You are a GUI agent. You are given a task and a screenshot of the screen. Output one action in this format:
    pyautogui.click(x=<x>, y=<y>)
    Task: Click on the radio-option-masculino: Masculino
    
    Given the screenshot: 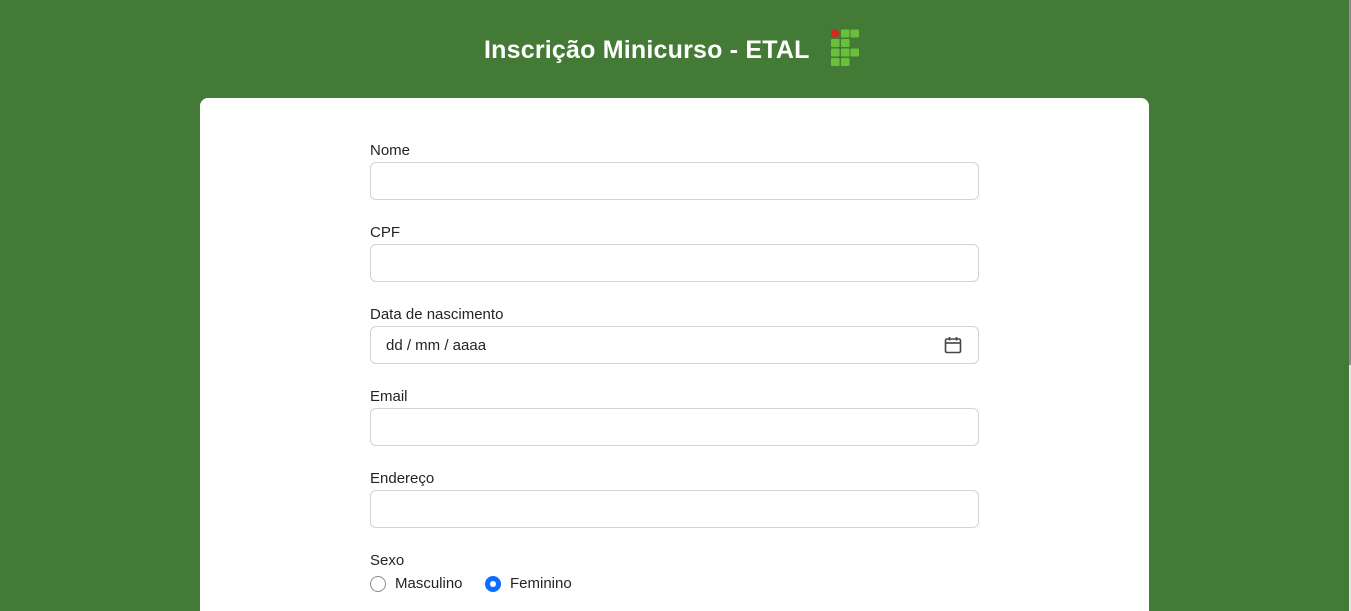 What is the action you would take?
    pyautogui.click(x=416, y=584)
    